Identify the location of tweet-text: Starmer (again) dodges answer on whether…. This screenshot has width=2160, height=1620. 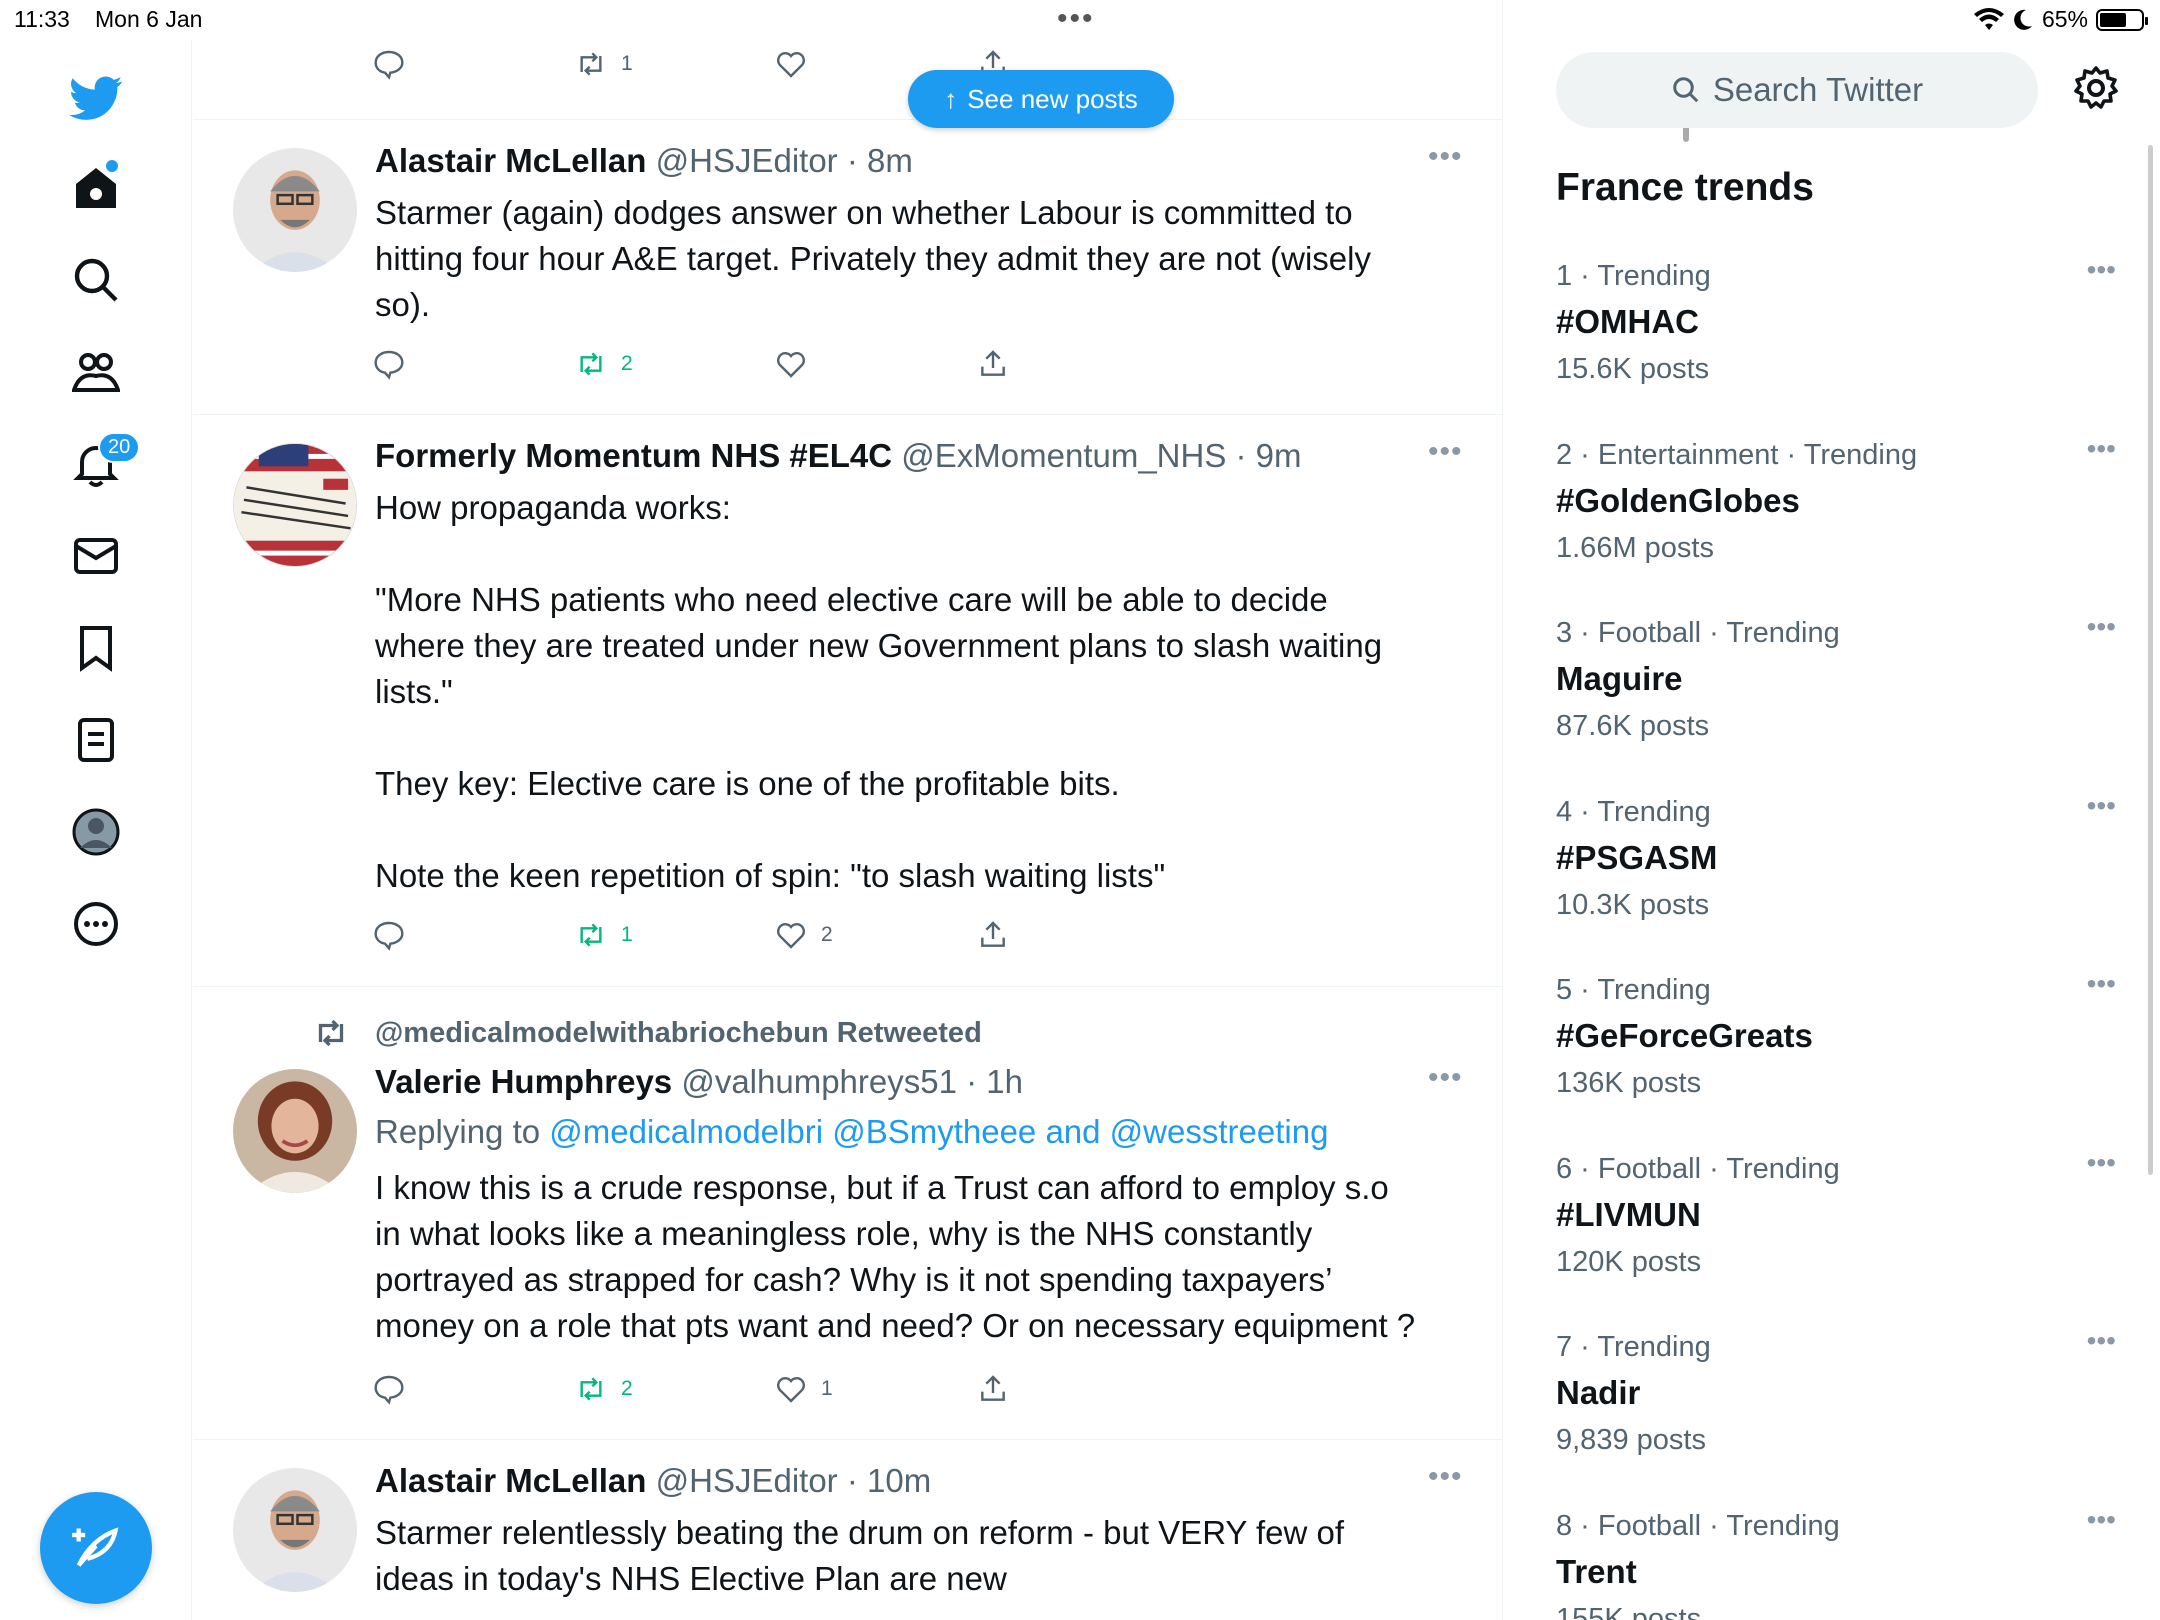
(873, 258).